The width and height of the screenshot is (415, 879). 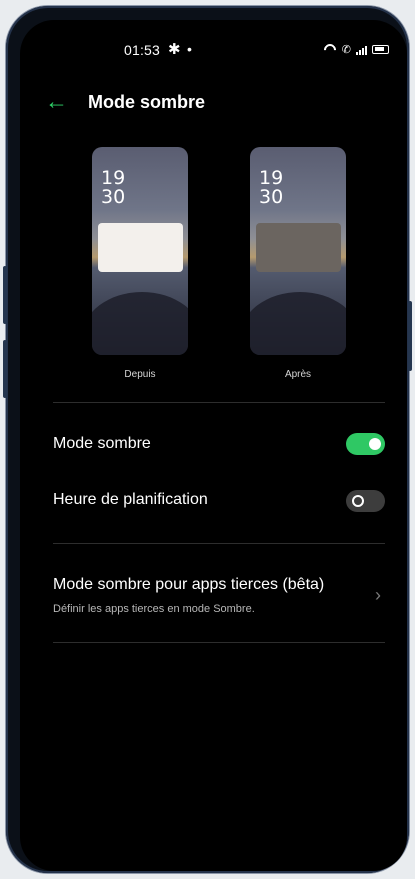 What do you see at coordinates (365, 444) in the screenshot?
I see `dark-mode-toggle` at bounding box center [365, 444].